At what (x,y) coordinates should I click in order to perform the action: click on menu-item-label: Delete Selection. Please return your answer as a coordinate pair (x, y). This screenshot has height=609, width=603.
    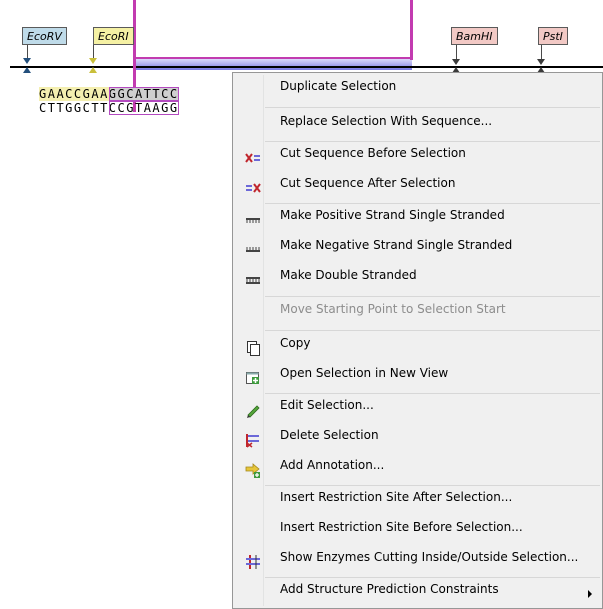
    Looking at the image, I should click on (329, 435).